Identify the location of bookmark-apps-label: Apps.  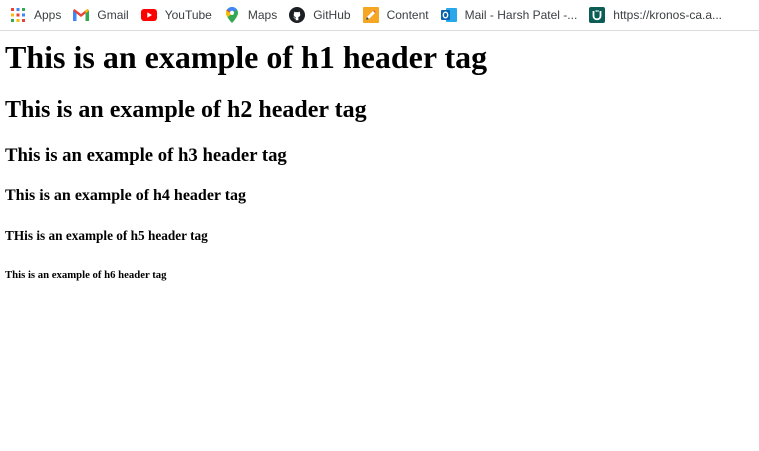
(48, 15).